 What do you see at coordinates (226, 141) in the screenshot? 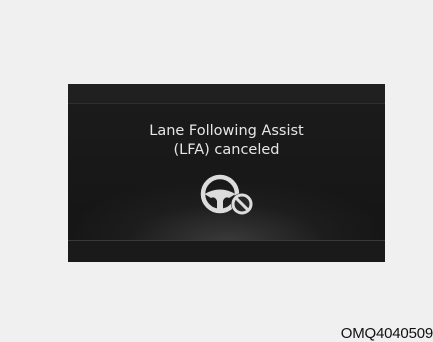
I see `lfa-canceled-message: Lane Following Assist (LFA) canceled` at bounding box center [226, 141].